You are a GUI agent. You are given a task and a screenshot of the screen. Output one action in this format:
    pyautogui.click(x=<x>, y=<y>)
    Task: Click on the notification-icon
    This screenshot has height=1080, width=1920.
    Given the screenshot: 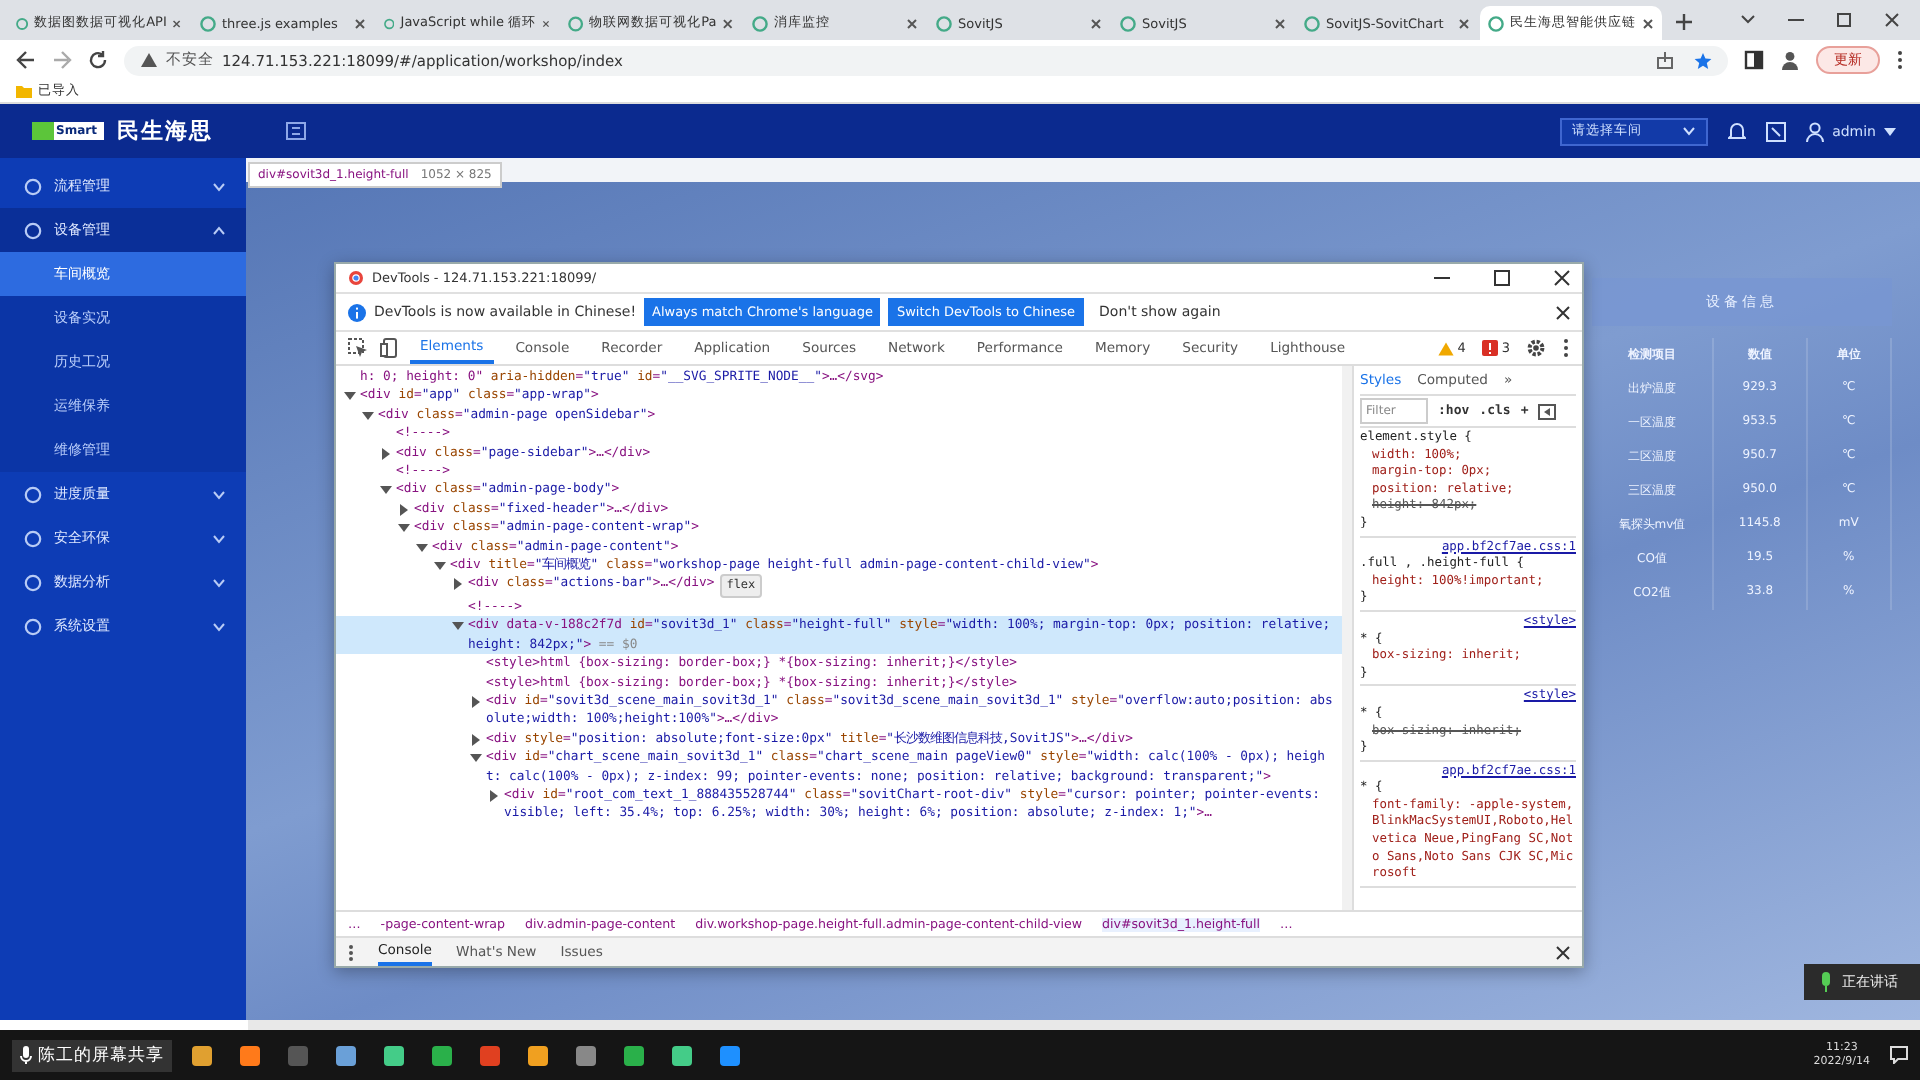 What is the action you would take?
    pyautogui.click(x=1899, y=1055)
    